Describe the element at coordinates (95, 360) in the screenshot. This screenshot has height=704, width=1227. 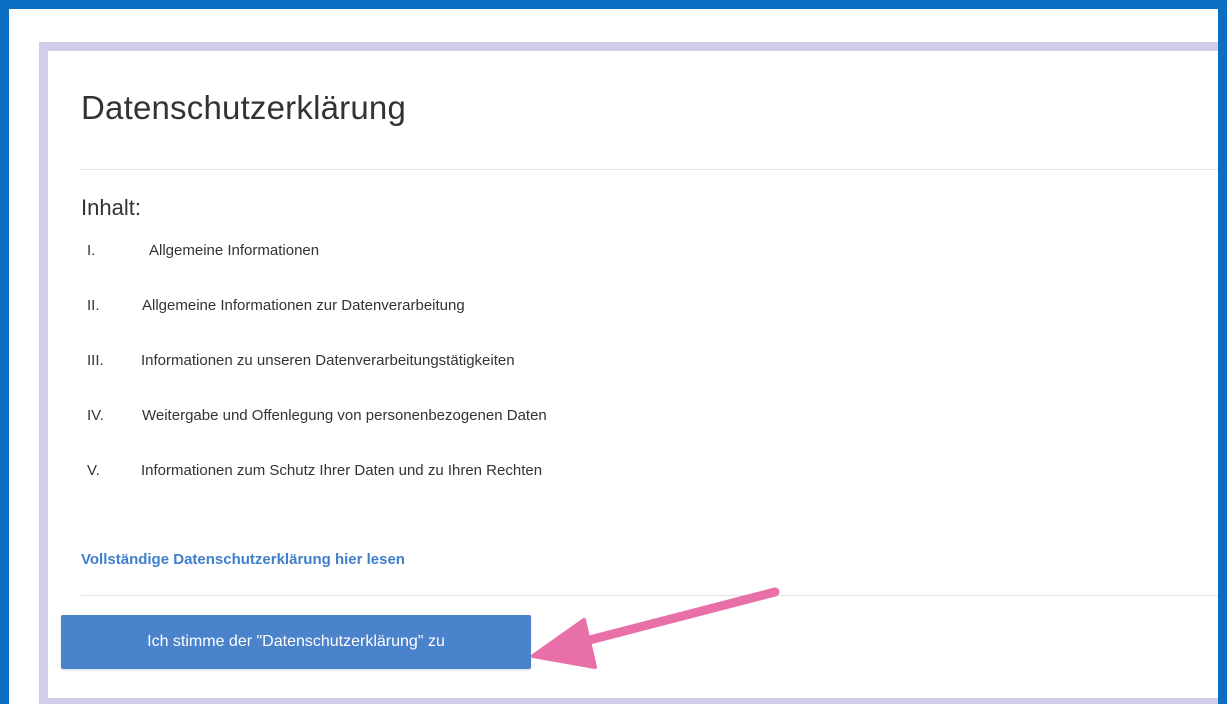
I see `toc-number: III.` at that location.